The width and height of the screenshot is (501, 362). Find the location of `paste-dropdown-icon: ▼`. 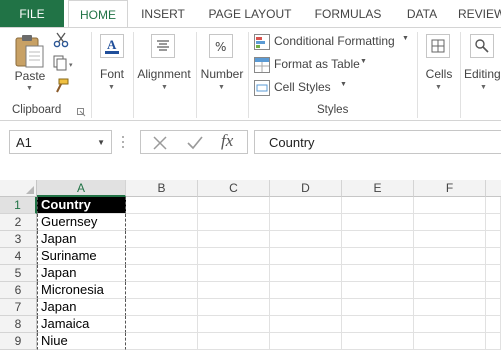

paste-dropdown-icon: ▼ is located at coordinates (29, 88).